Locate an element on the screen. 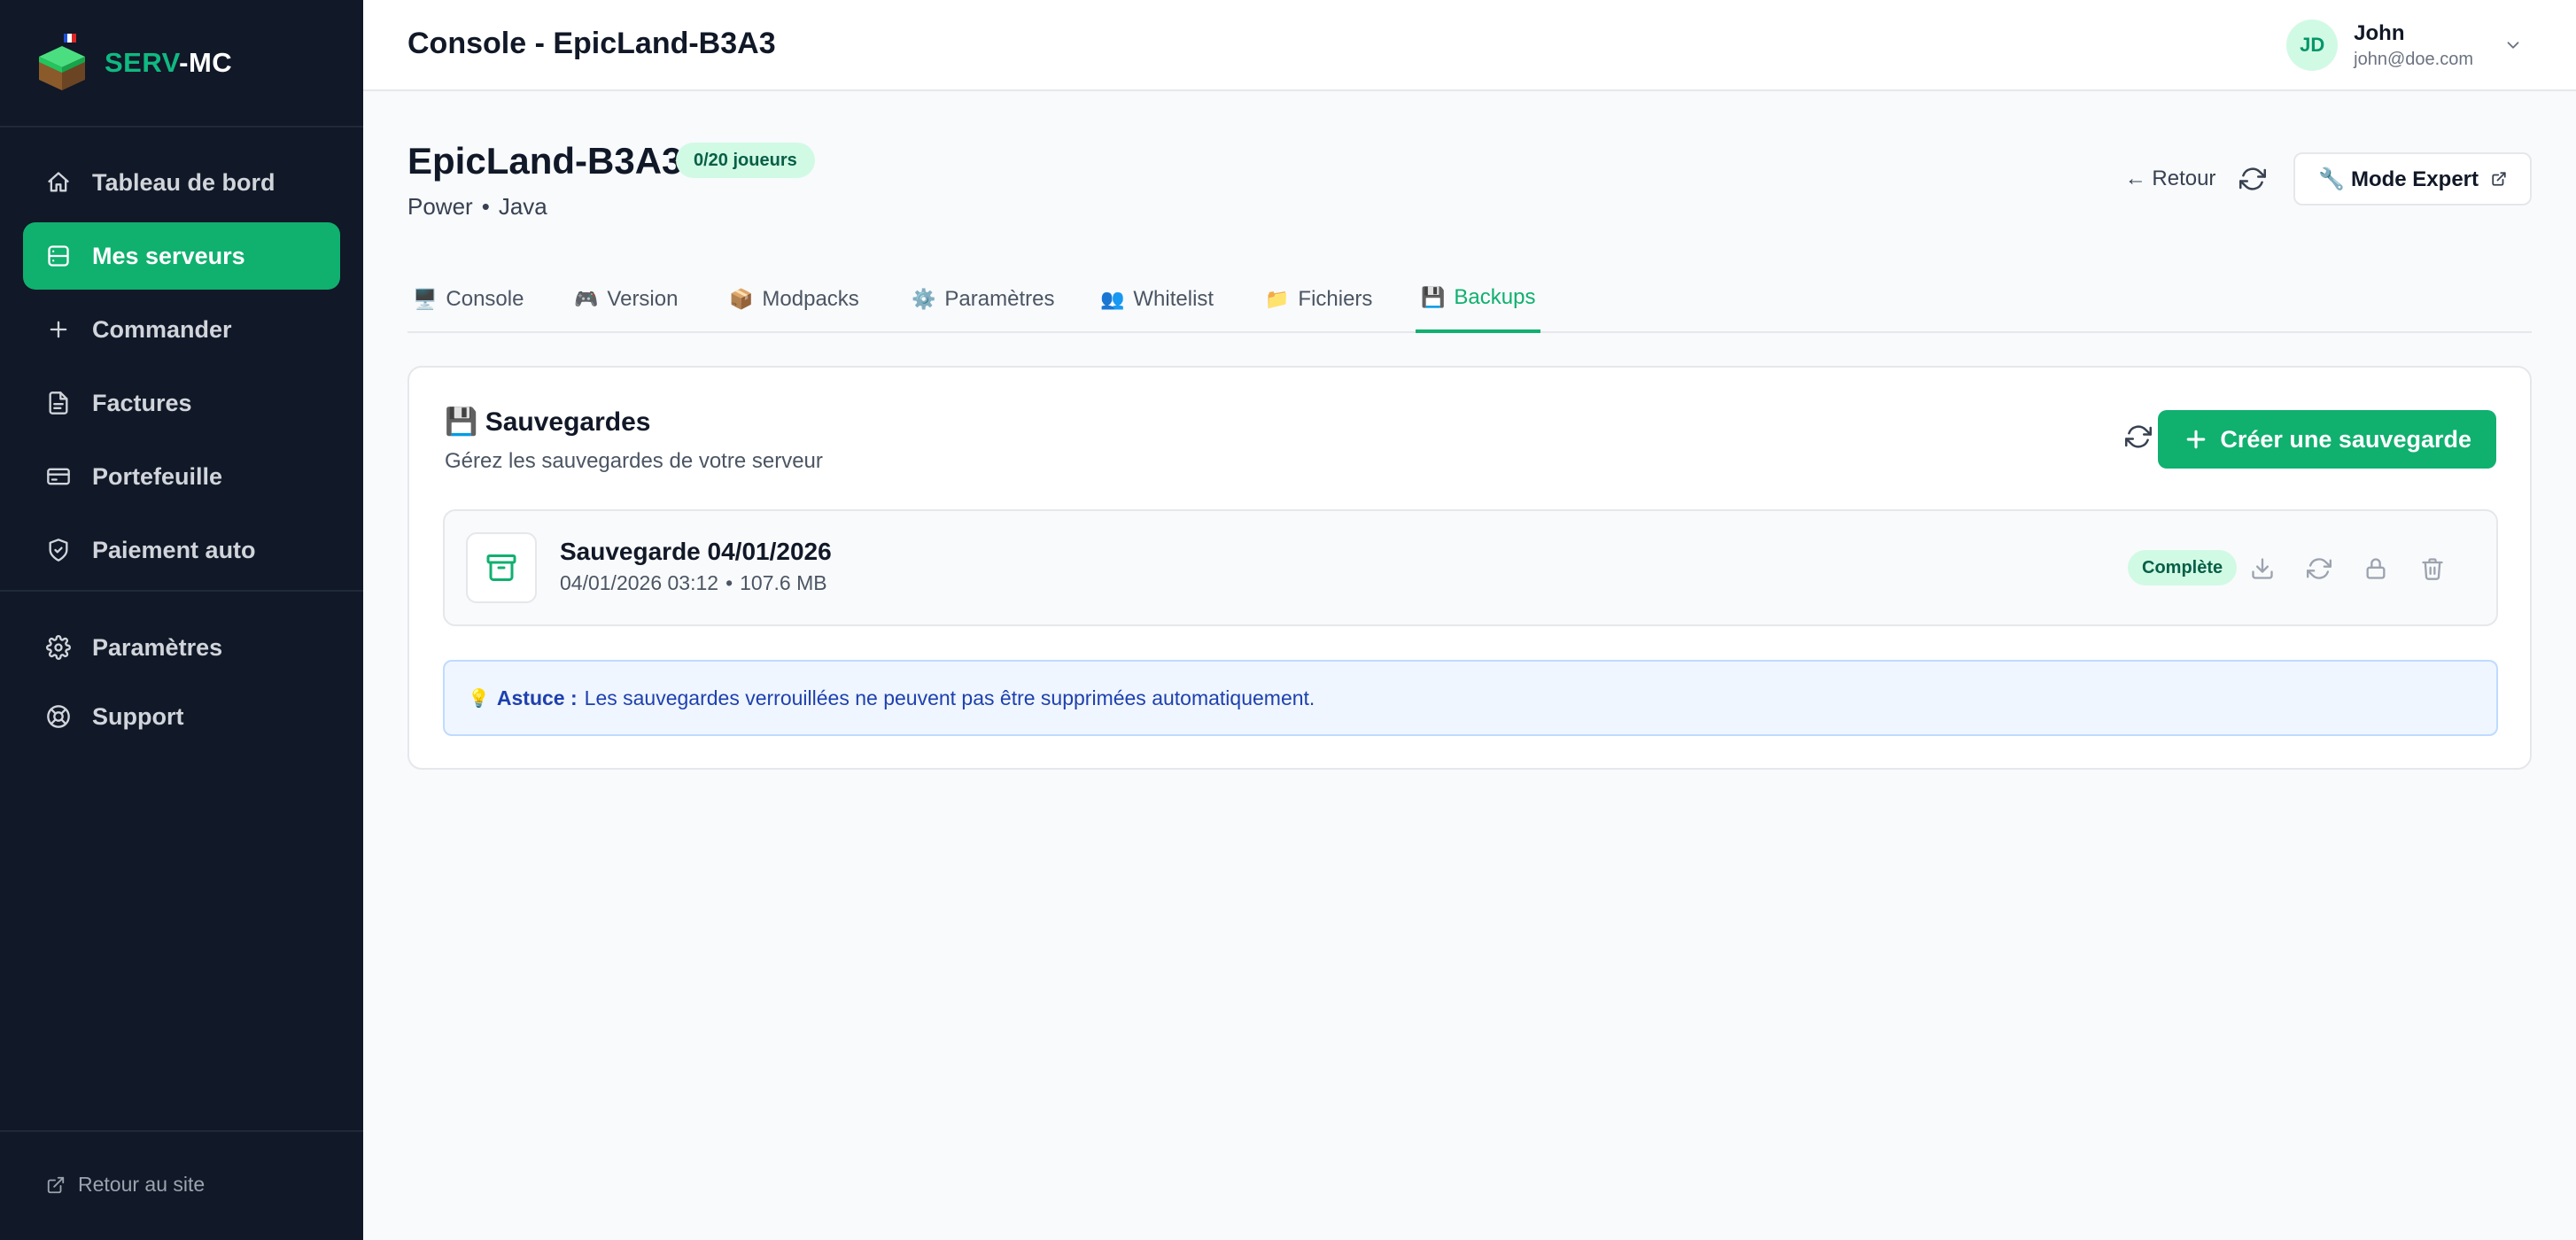 The width and height of the screenshot is (2576, 1240). server-meta: Power • Java is located at coordinates (477, 207).